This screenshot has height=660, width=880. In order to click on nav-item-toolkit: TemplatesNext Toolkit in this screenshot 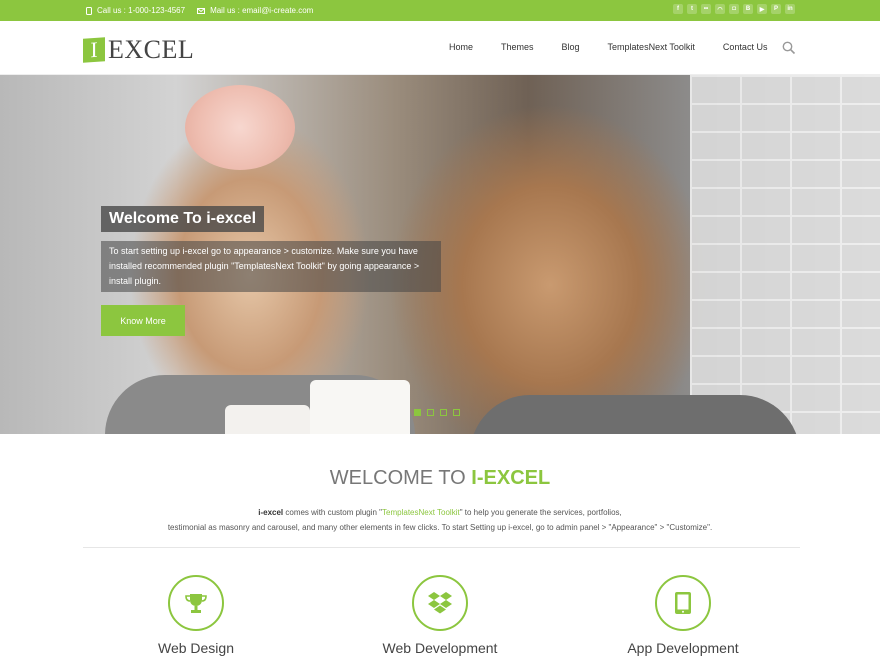, I will do `click(651, 47)`.